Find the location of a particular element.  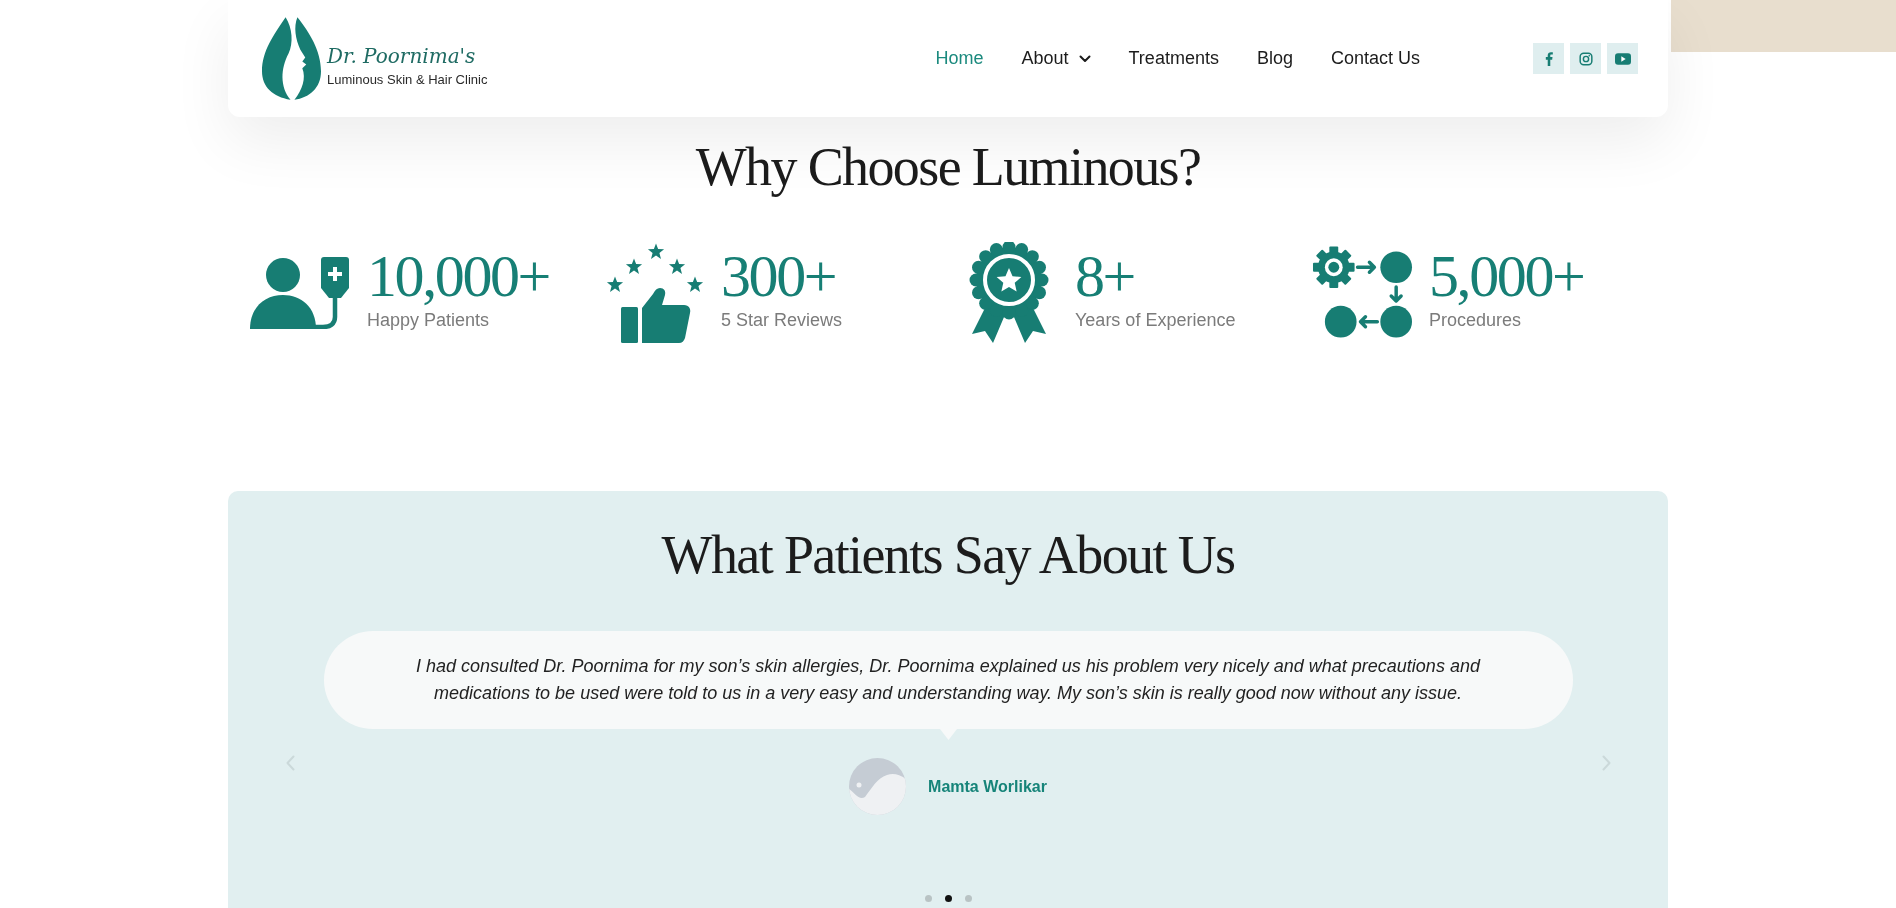

nav-link: Blog is located at coordinates (1274, 58).